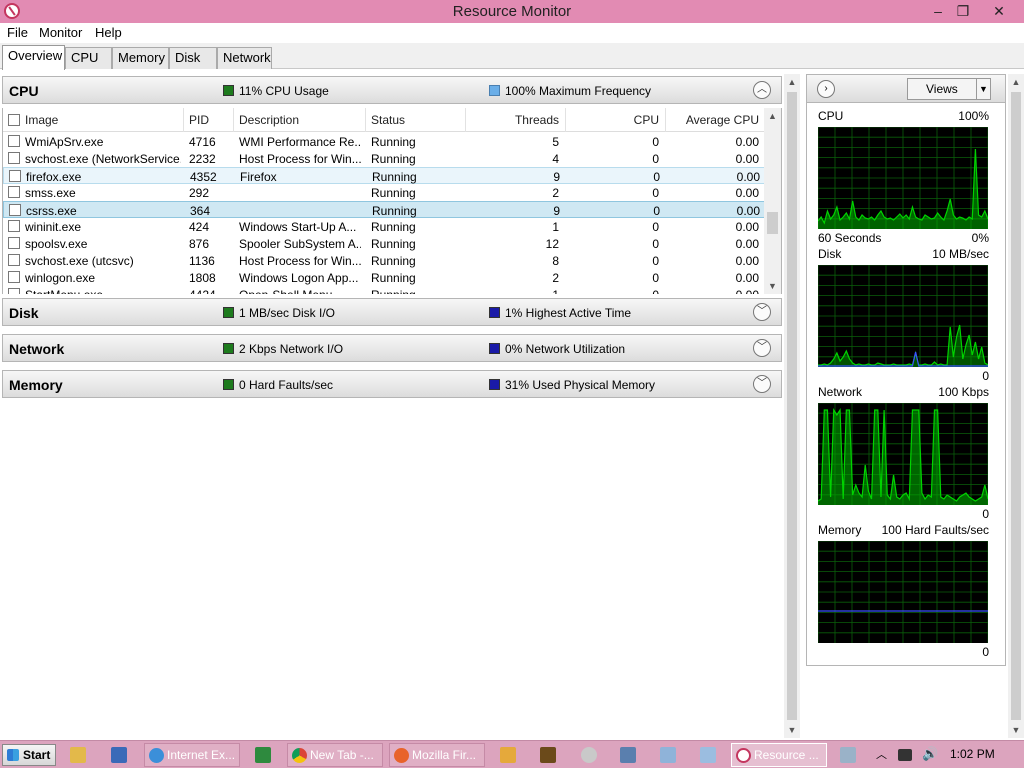  Describe the element at coordinates (78, 755) in the screenshot. I see `file-explorer-icon` at that location.